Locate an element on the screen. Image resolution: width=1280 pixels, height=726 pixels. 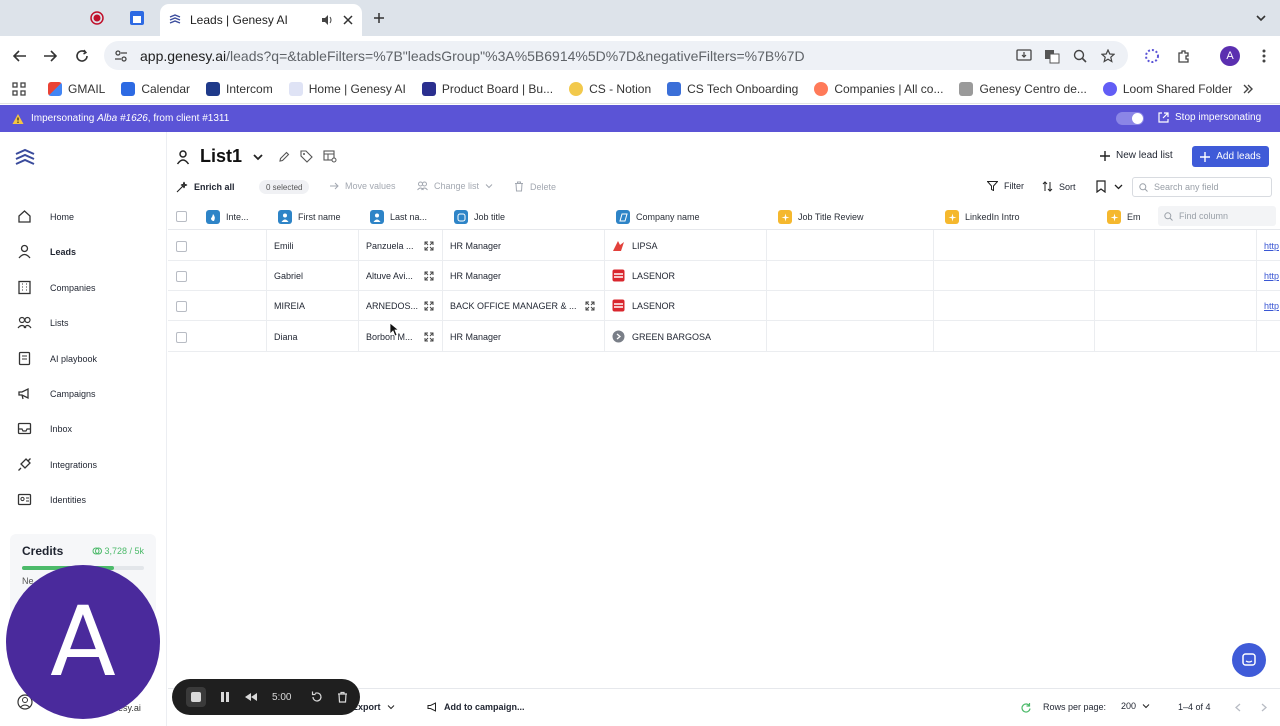
speaker-icon is located at coordinates (327, 20).